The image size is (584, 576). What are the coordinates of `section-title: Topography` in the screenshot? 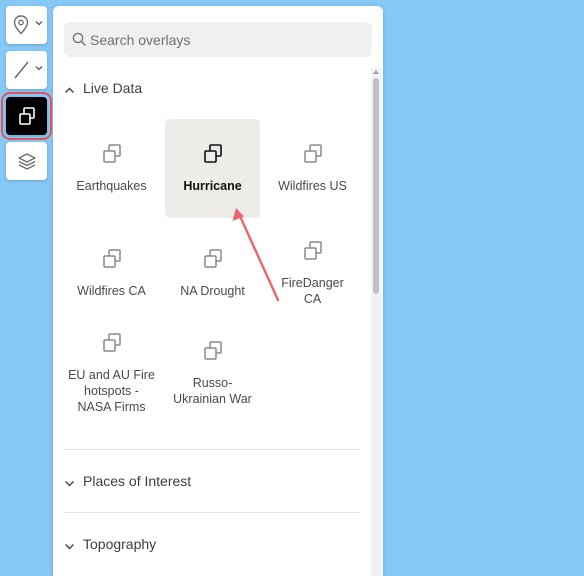 It's located at (120, 544).